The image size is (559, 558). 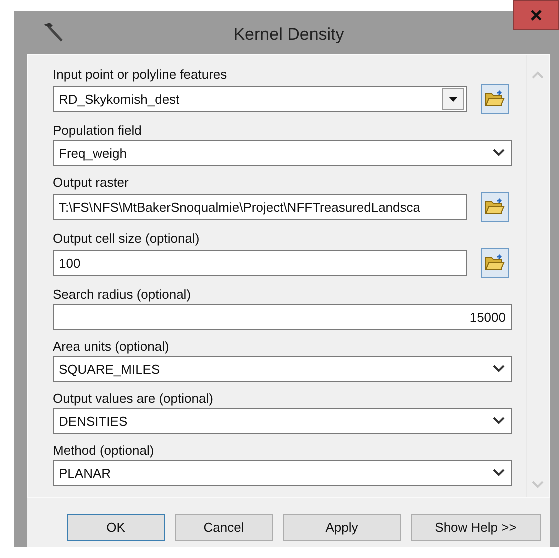 What do you see at coordinates (140, 74) in the screenshot?
I see `field-label: Input point or polyline features` at bounding box center [140, 74].